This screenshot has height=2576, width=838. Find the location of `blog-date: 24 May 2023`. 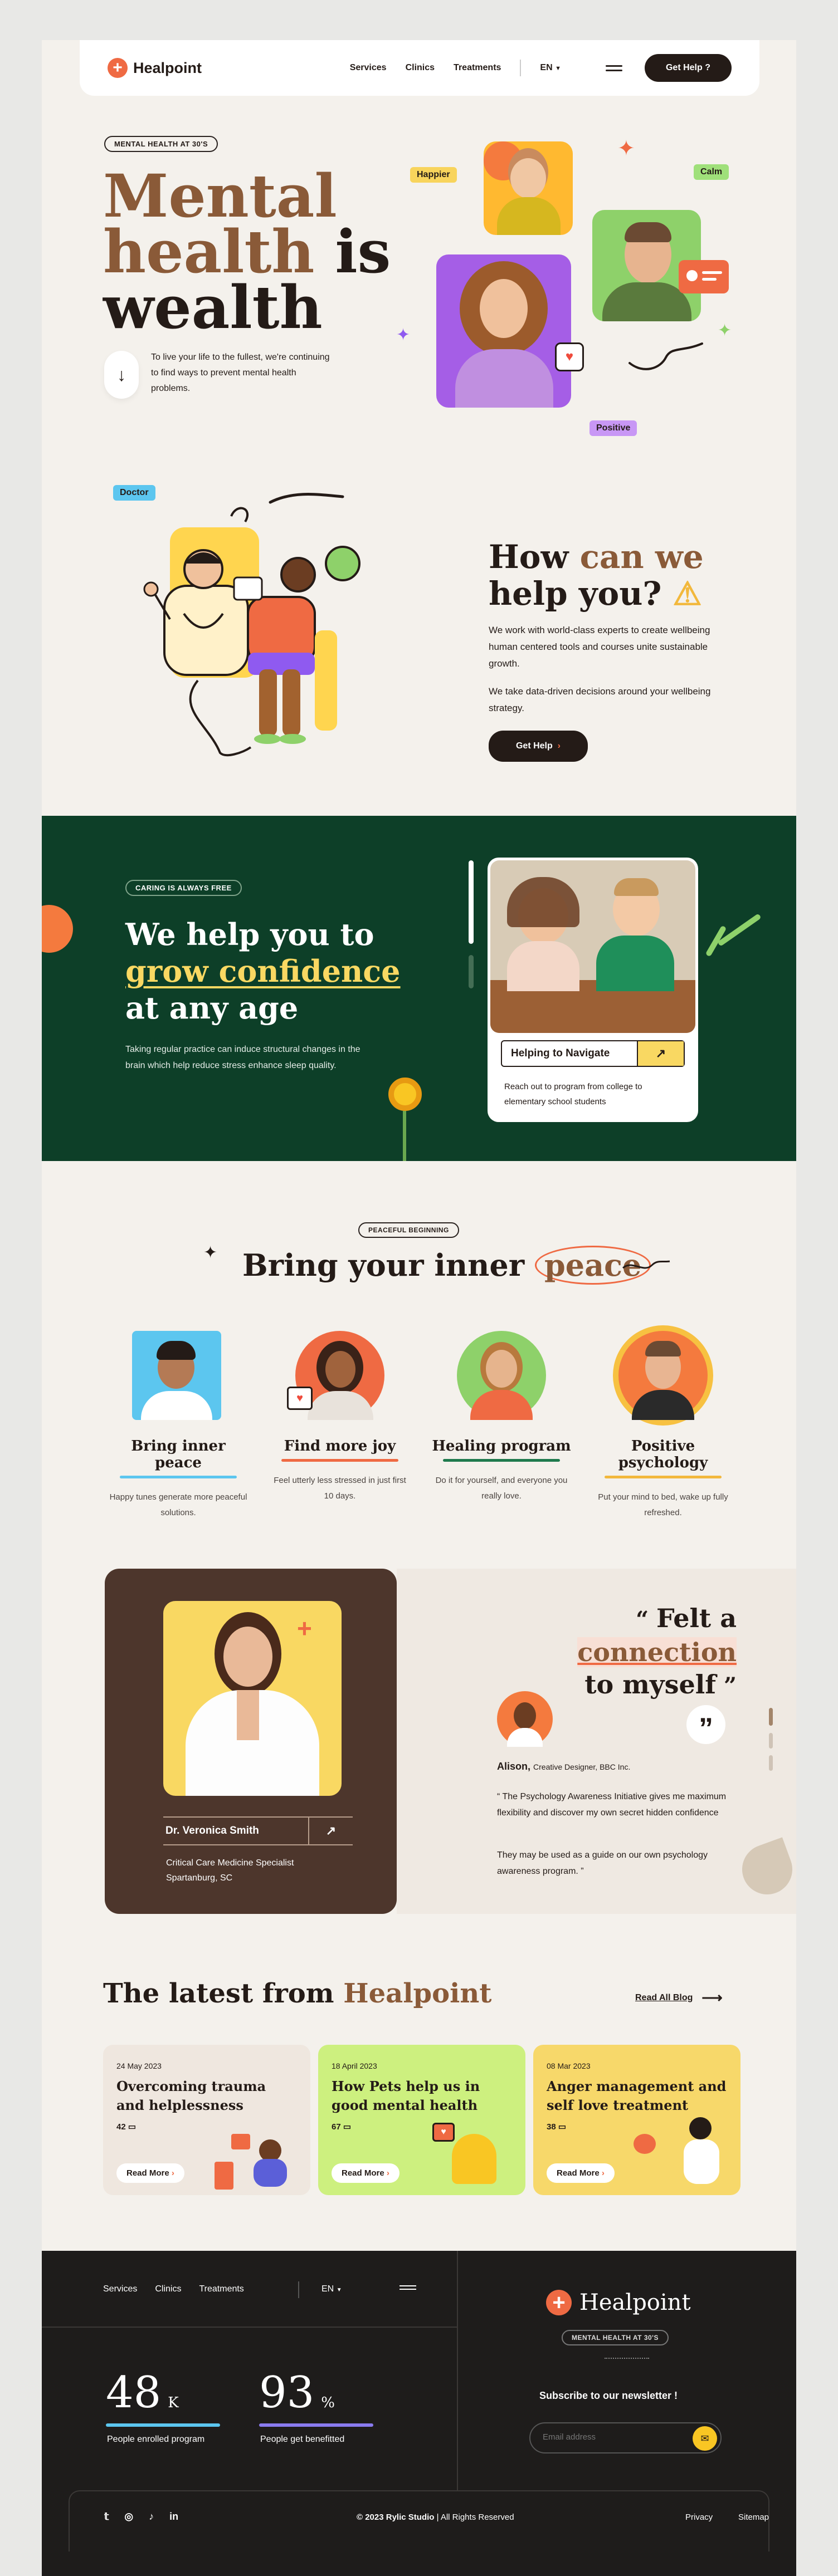

blog-date: 24 May 2023 is located at coordinates (139, 2065).